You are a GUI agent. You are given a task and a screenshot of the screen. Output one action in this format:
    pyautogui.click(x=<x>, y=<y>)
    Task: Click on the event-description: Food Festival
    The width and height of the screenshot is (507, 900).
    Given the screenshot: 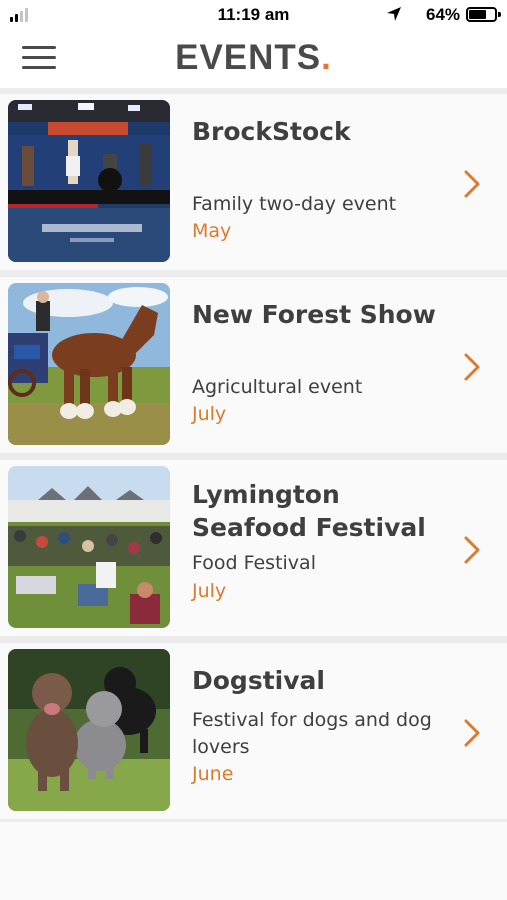 What is the action you would take?
    pyautogui.click(x=254, y=563)
    